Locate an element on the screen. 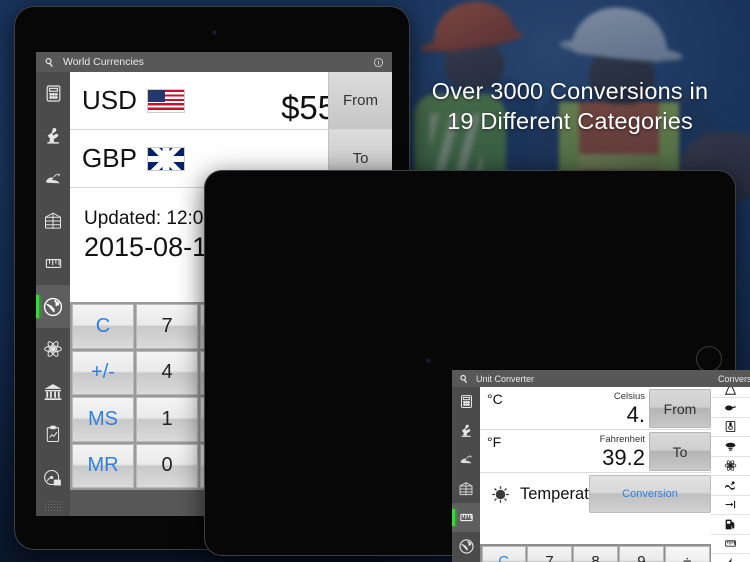 The height and width of the screenshot is (562, 750). category-list-item: Energy is located at coordinates (730, 466).